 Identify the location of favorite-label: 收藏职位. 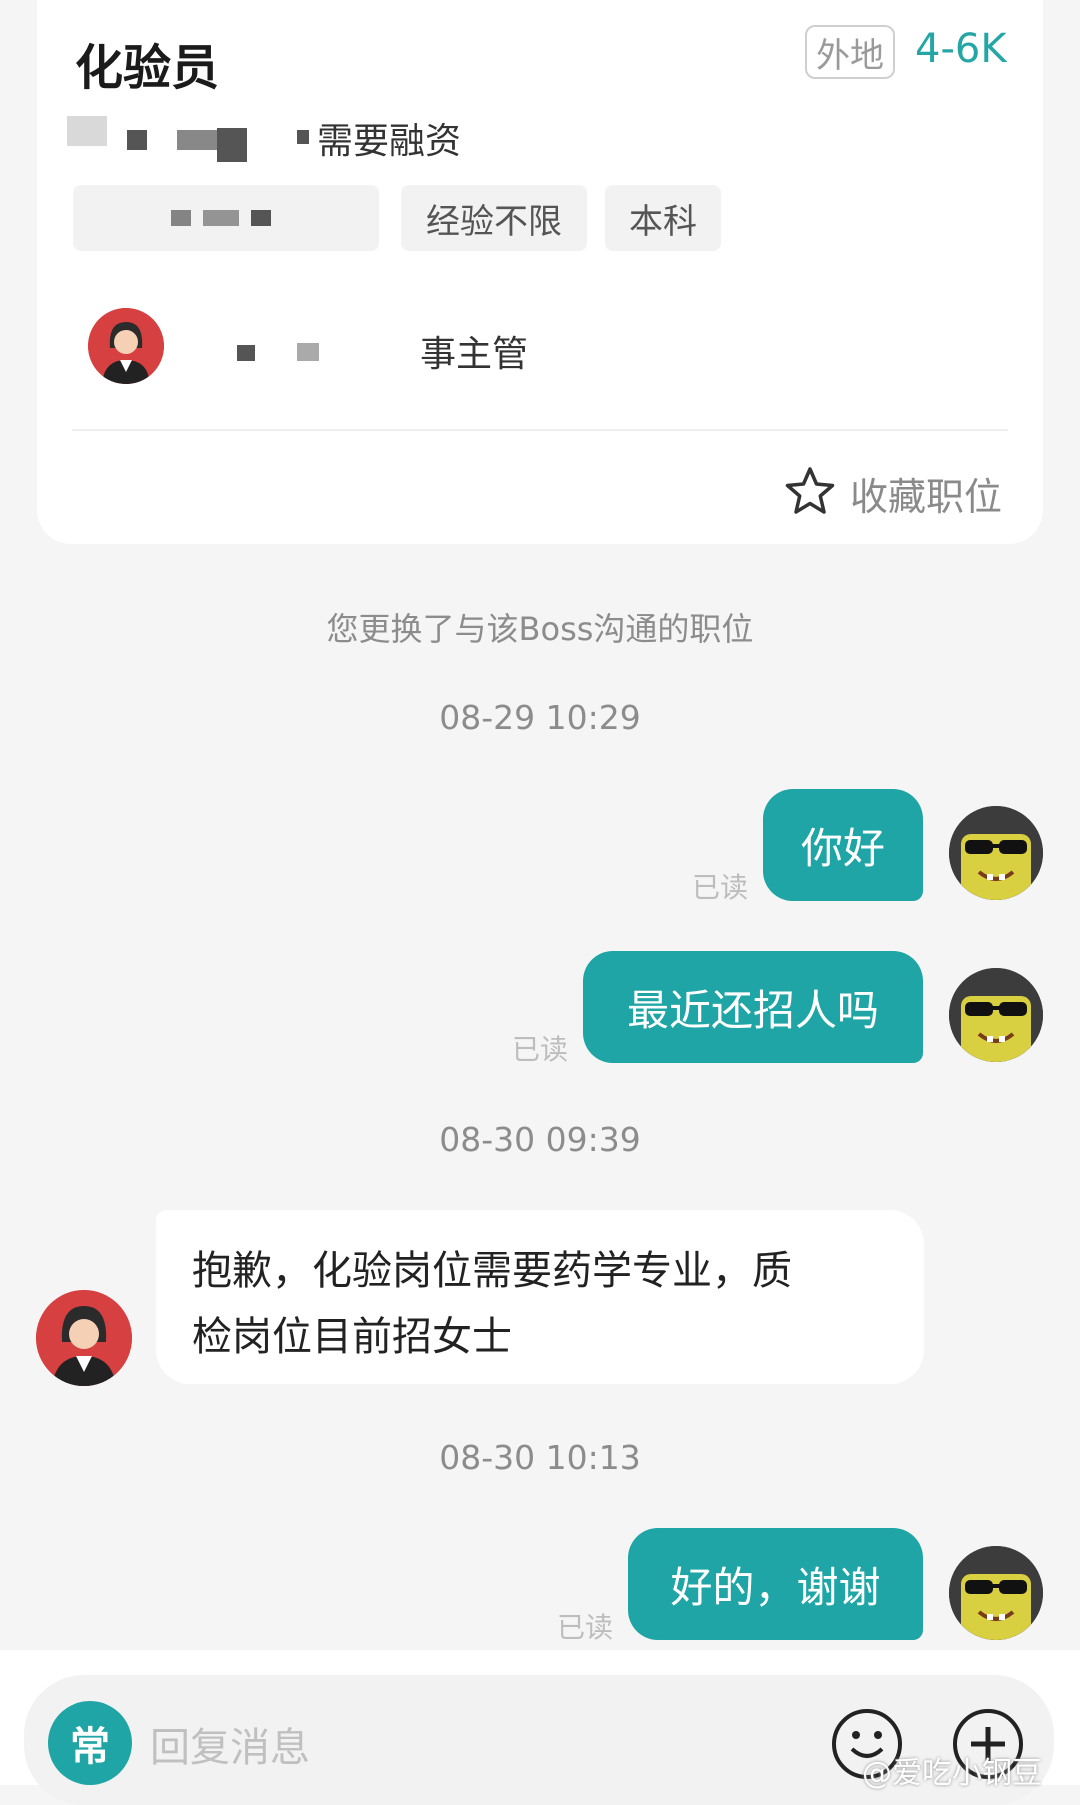
(926, 496).